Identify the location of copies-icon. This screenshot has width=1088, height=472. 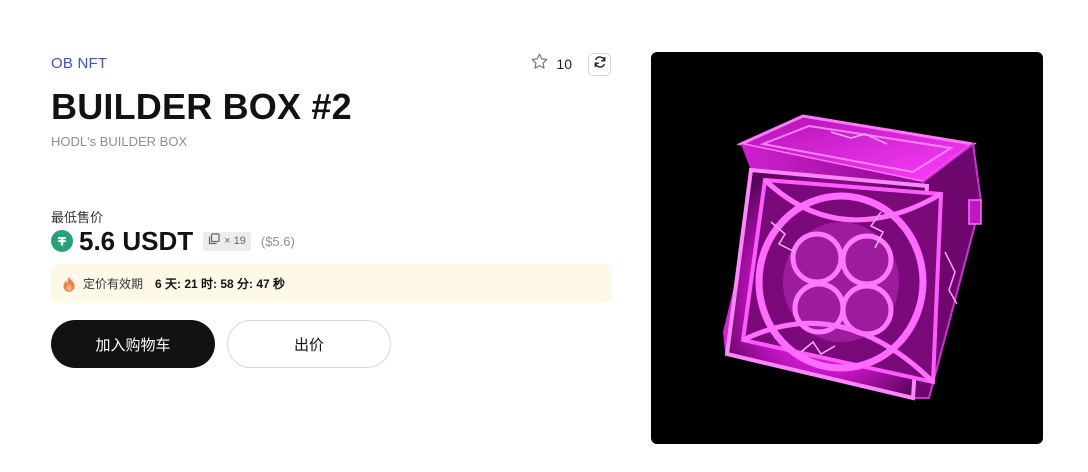
(216, 241).